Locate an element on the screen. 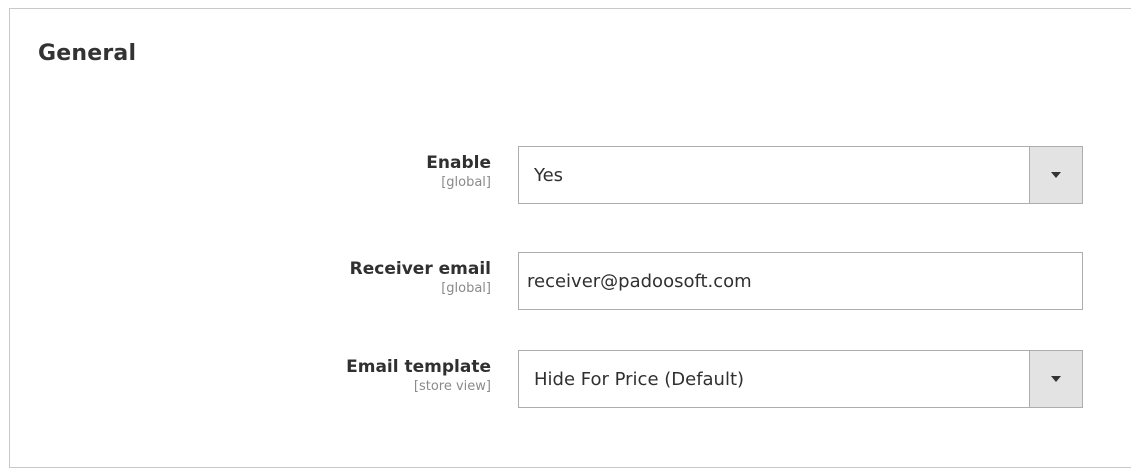 This screenshot has height=468, width=1131. enable-label-group: Enable [global] is located at coordinates (458, 171).